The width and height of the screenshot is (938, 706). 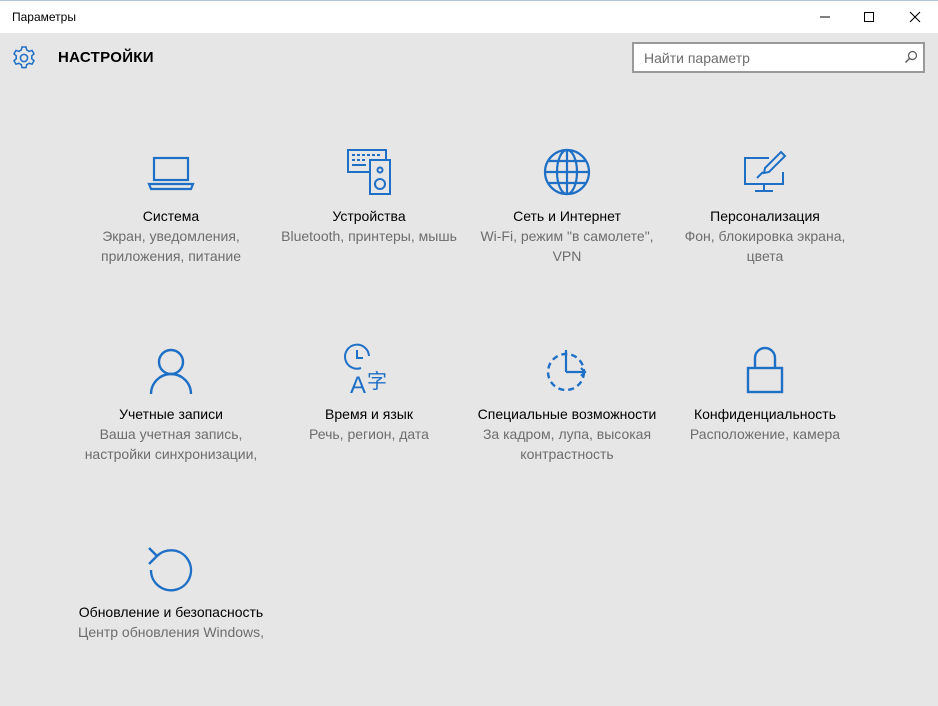 What do you see at coordinates (171, 216) in the screenshot?
I see `tile-title: Система` at bounding box center [171, 216].